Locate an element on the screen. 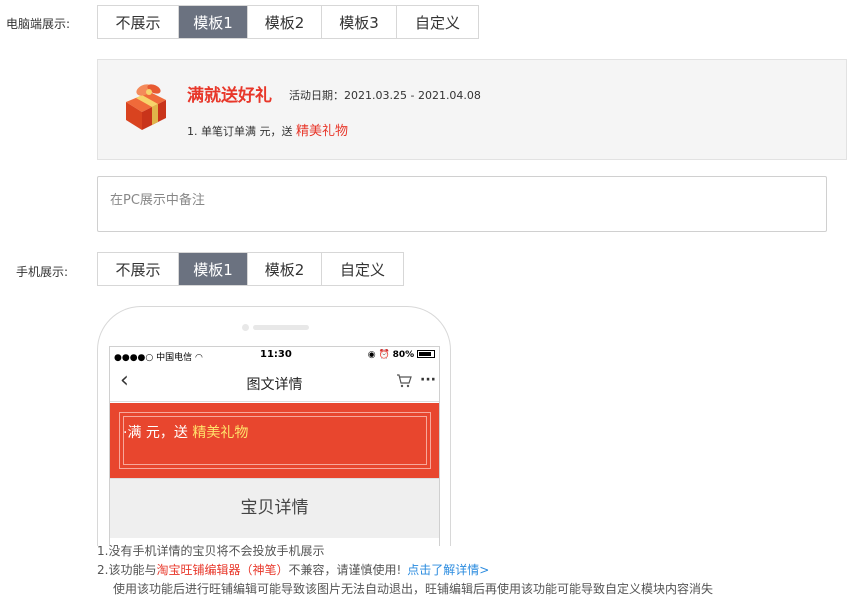  mobile-tab-custom: 自定义 is located at coordinates (362, 269).